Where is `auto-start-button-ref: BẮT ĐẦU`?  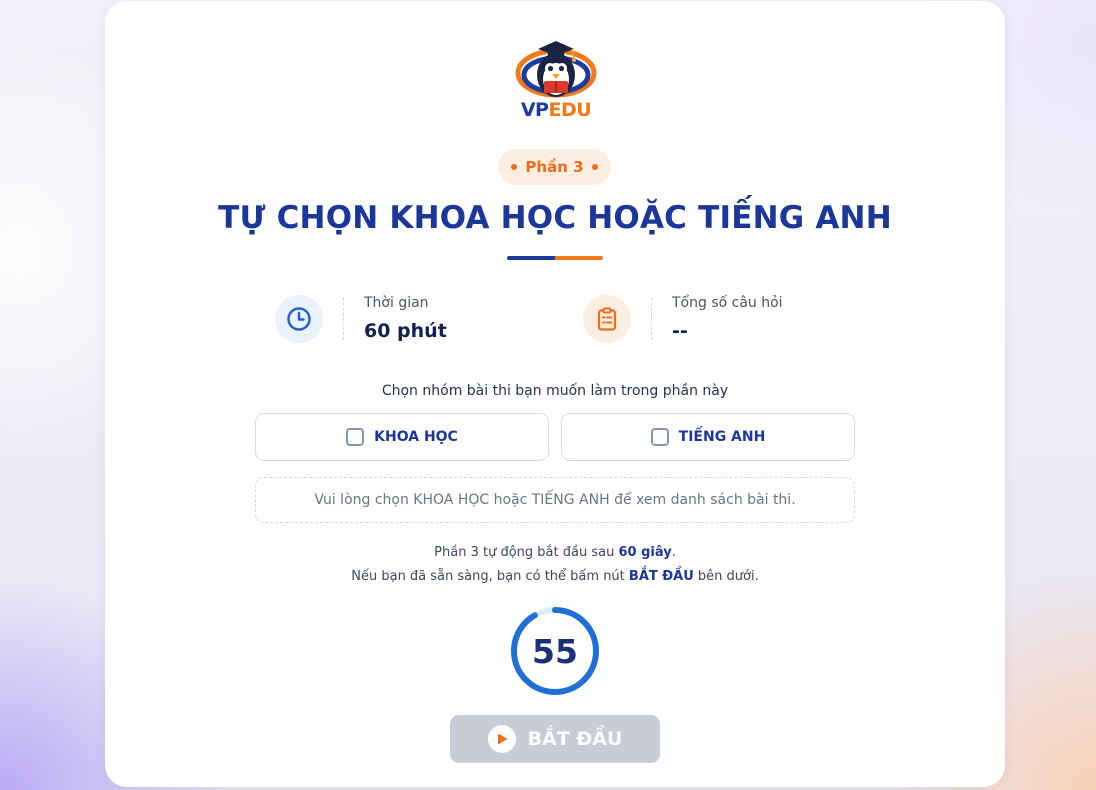 auto-start-button-ref: BẮT ĐẦU is located at coordinates (661, 576).